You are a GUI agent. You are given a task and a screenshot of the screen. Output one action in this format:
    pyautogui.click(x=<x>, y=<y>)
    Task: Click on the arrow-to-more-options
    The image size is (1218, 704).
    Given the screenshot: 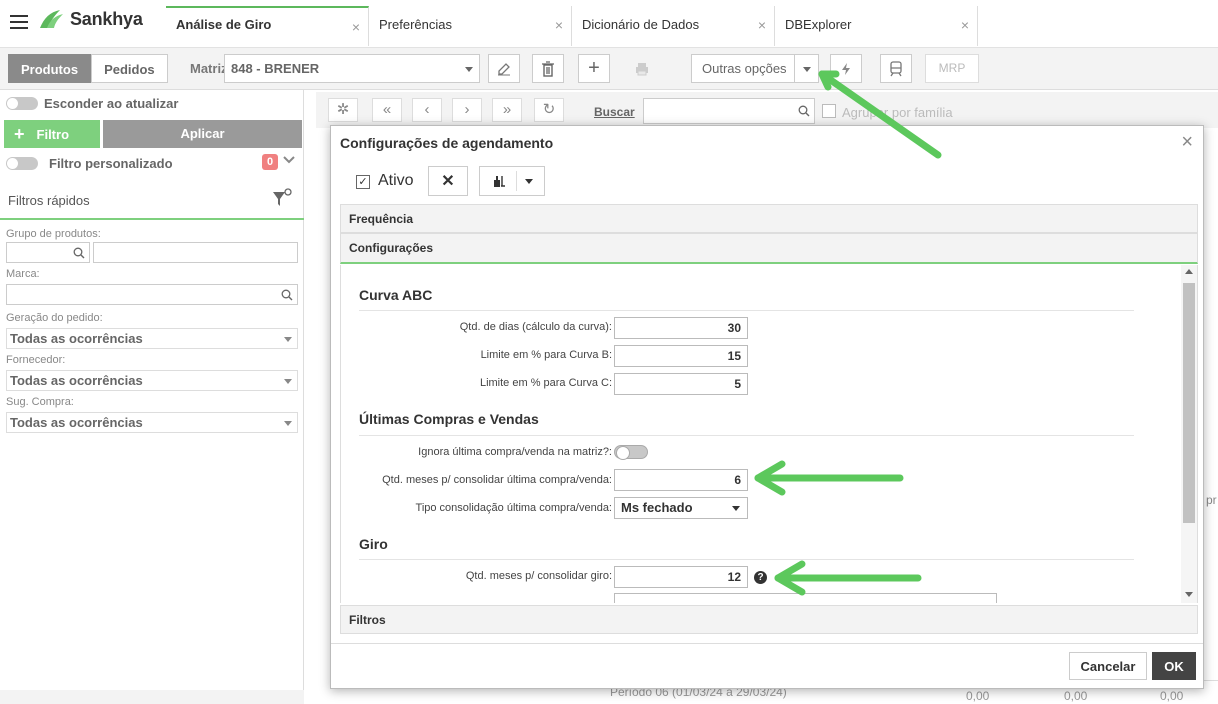 What is the action you would take?
    pyautogui.click(x=880, y=114)
    